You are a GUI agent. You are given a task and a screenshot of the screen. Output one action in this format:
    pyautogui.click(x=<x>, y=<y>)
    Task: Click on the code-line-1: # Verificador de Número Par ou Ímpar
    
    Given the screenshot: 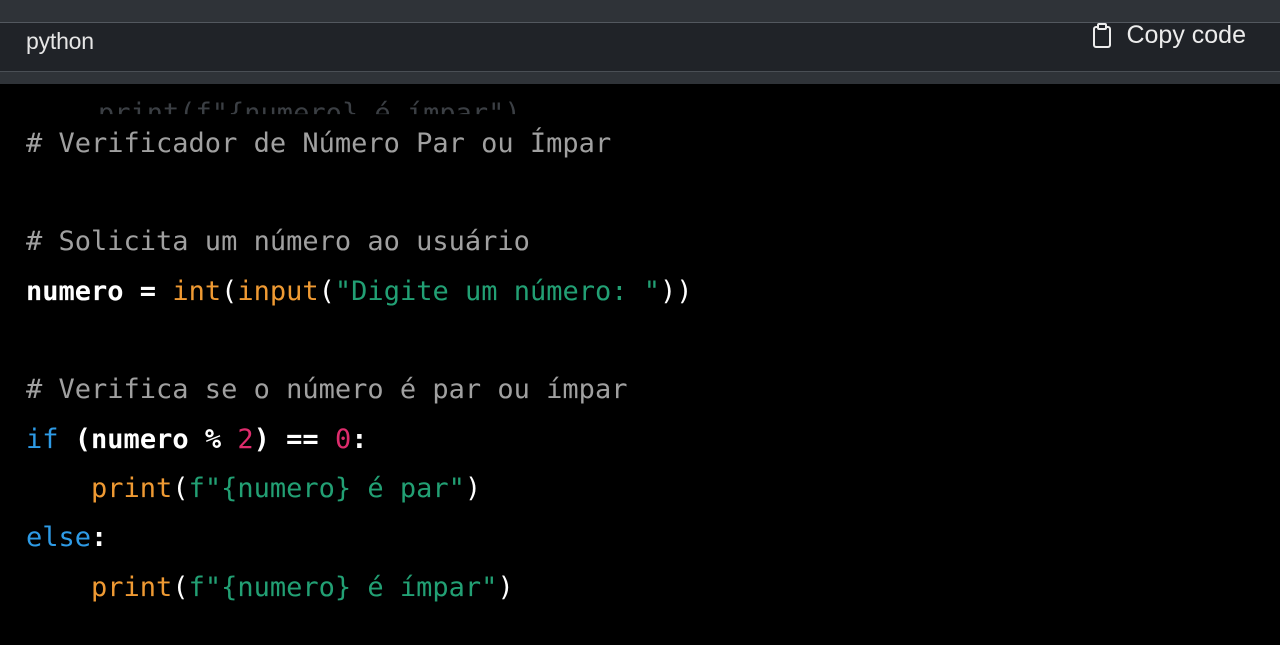 What is the action you would take?
    pyautogui.click(x=318, y=144)
    